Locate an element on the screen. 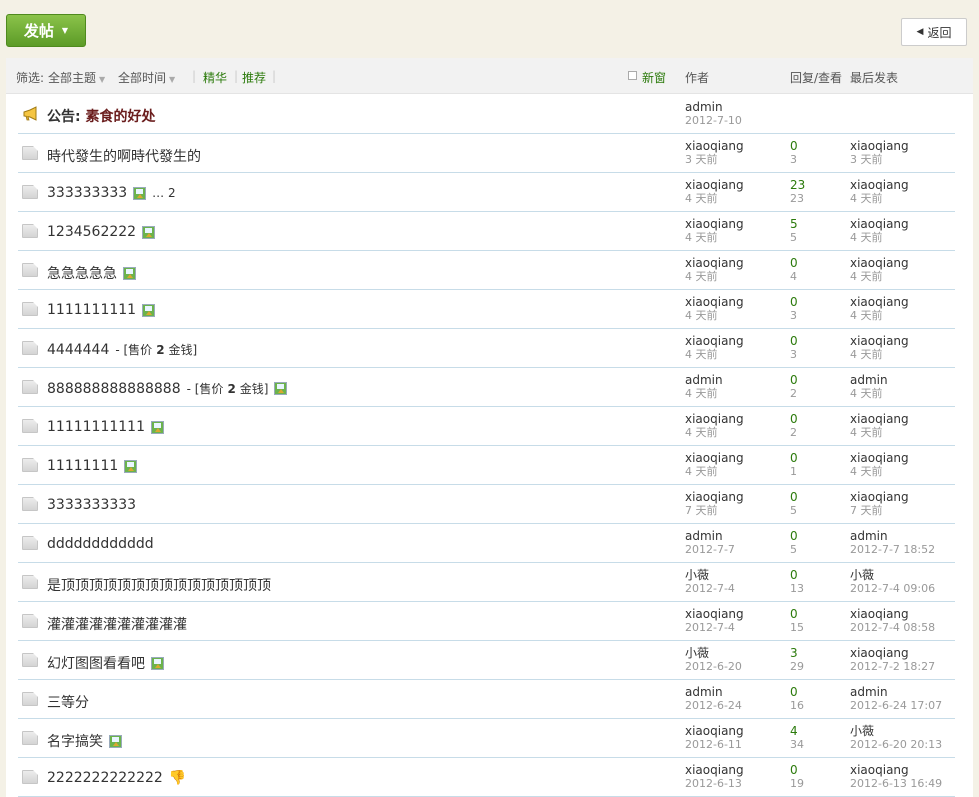 The width and height of the screenshot is (979, 797). thread-title: 333333333 … 2 is located at coordinates (111, 193).